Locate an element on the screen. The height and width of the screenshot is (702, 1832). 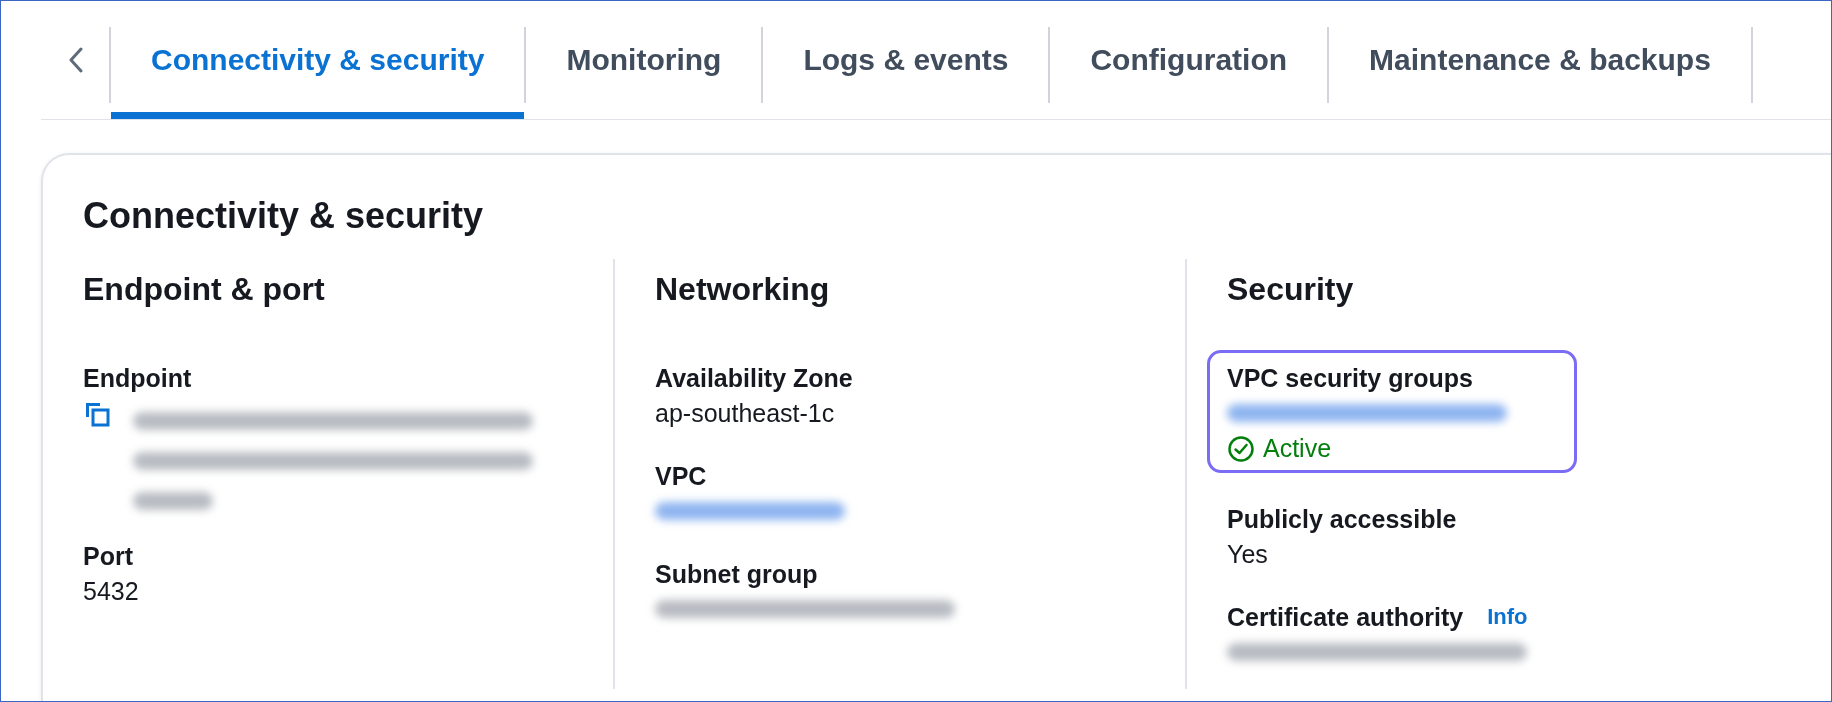
field-label: Publicly accessible is located at coordinates (1342, 519).